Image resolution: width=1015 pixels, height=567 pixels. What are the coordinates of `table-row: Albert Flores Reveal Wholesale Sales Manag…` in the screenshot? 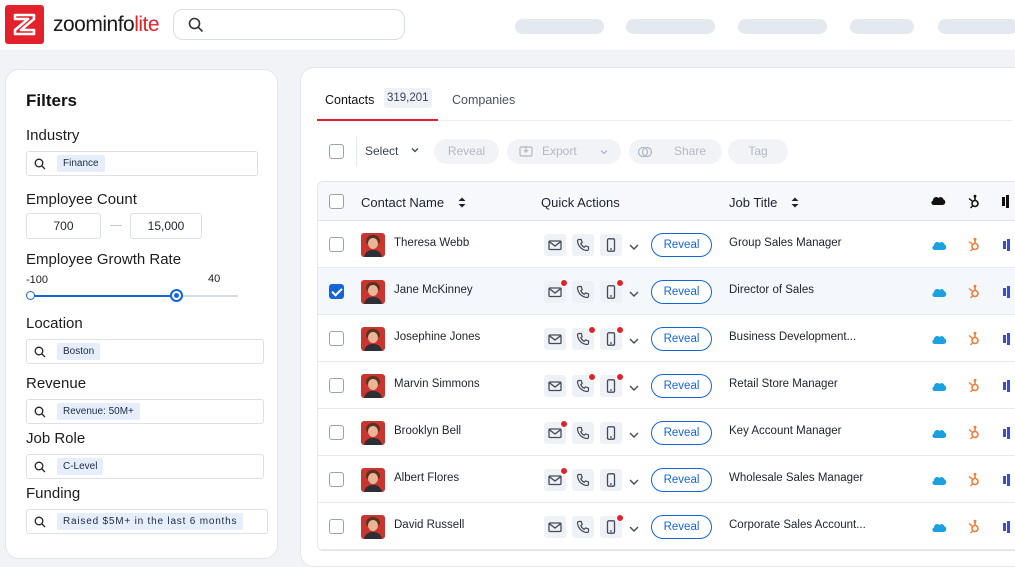 It's located at (666, 479).